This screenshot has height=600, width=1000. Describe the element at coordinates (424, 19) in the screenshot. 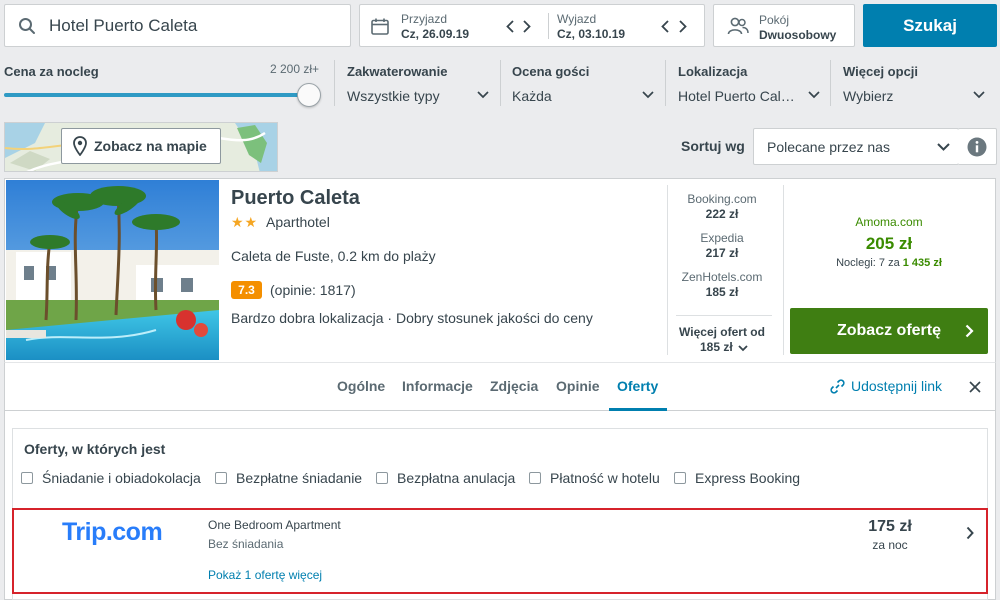

I see `checkin-label: Przyjazd` at that location.